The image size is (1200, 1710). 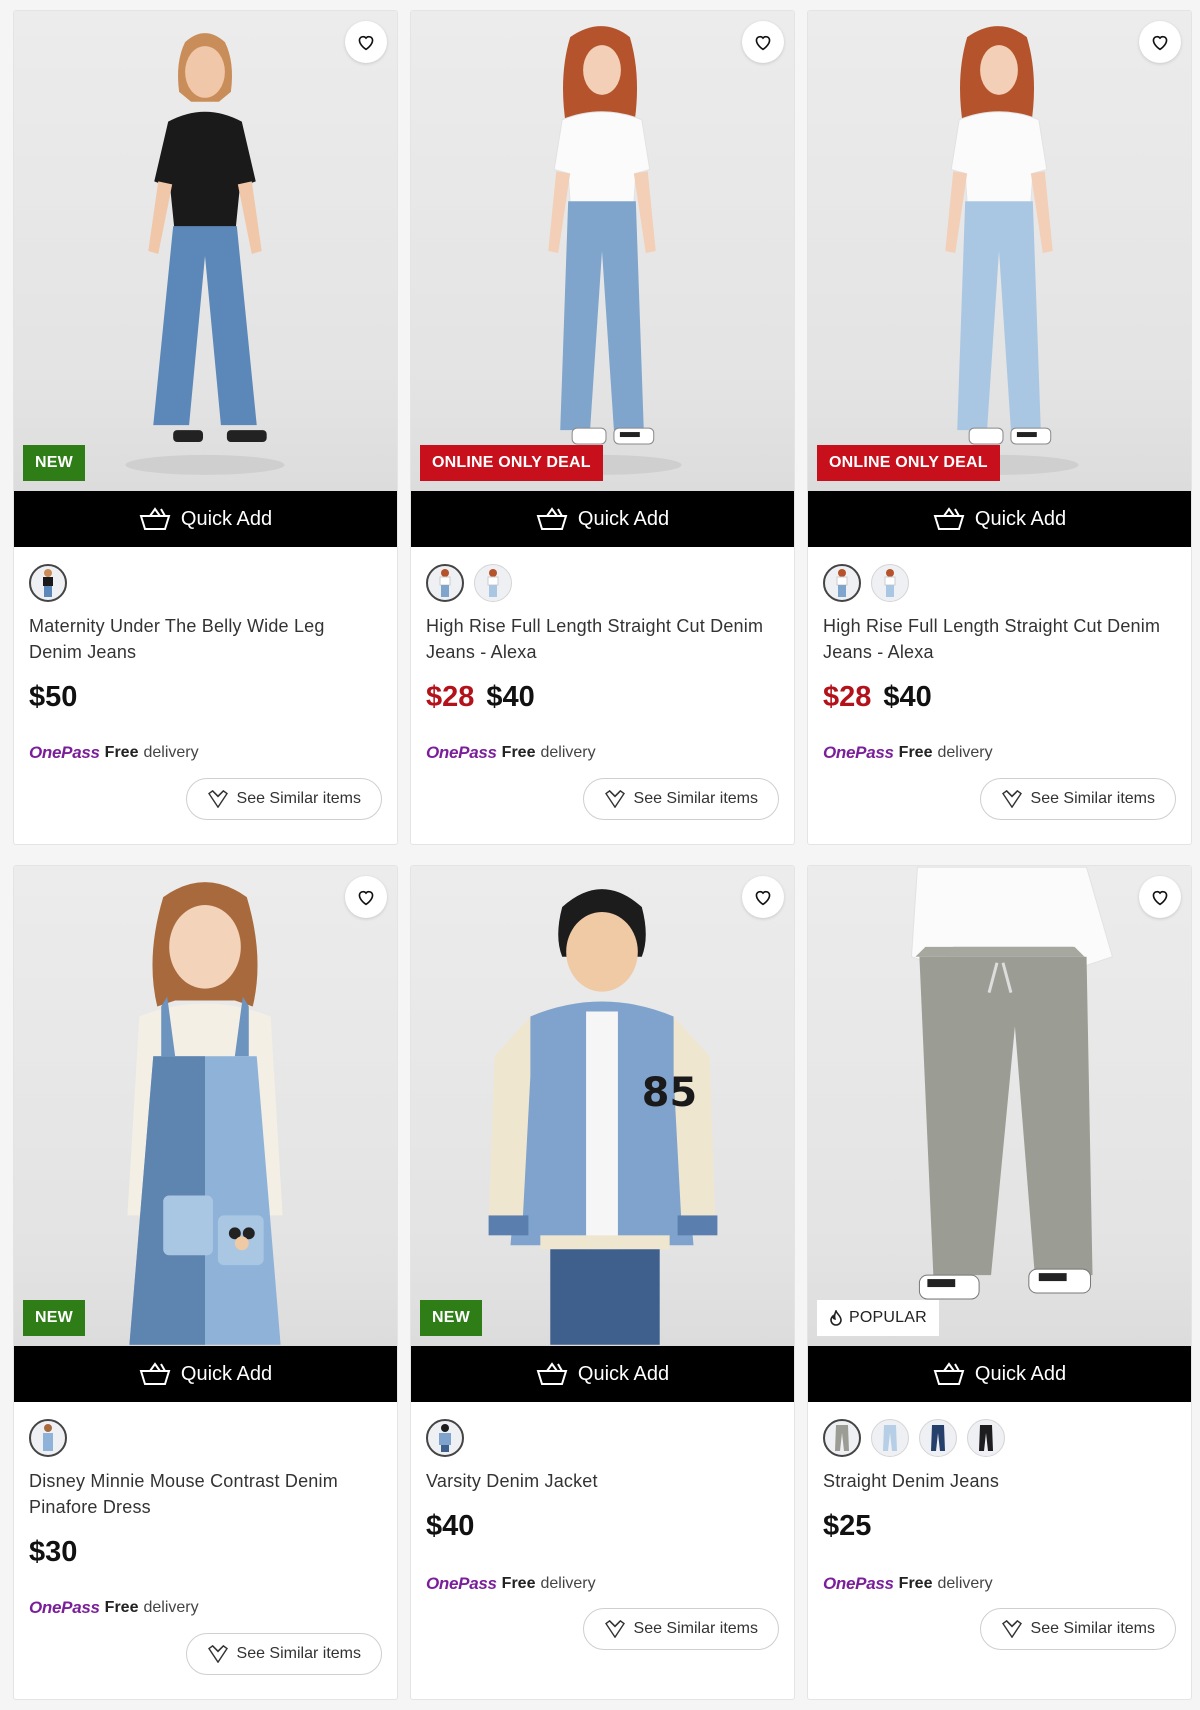 I want to click on product-photo-alexa-jeans, so click(x=602, y=250).